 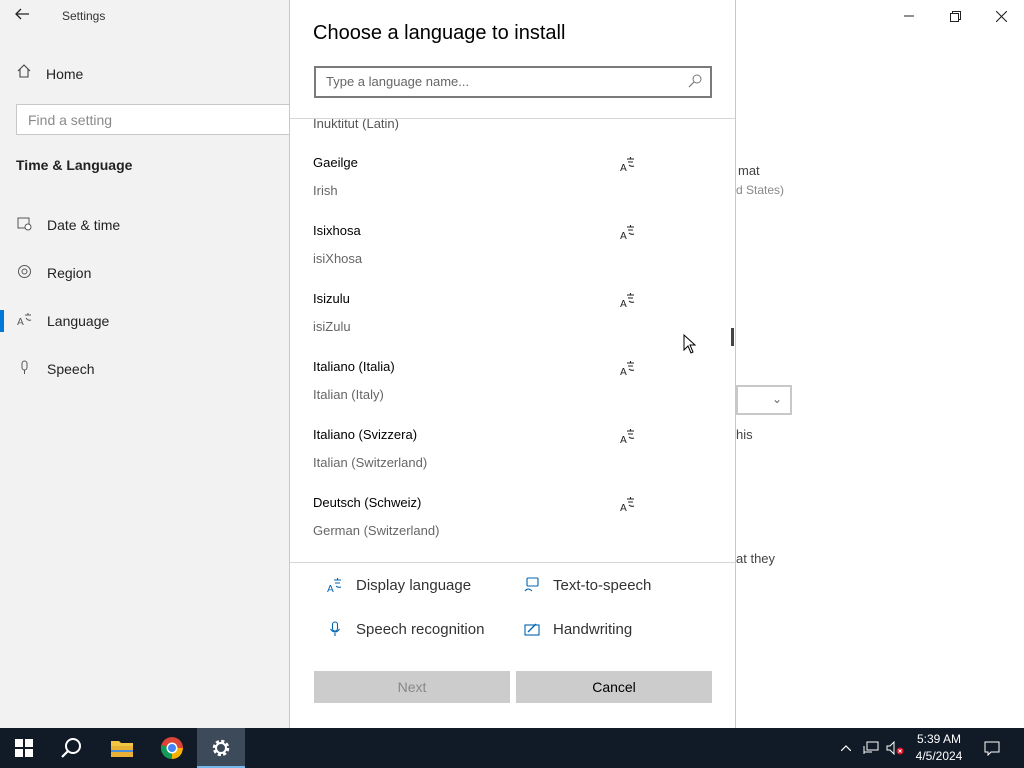 I want to click on taskbar: 5:39 AM 4/5/2024, so click(x=512, y=748).